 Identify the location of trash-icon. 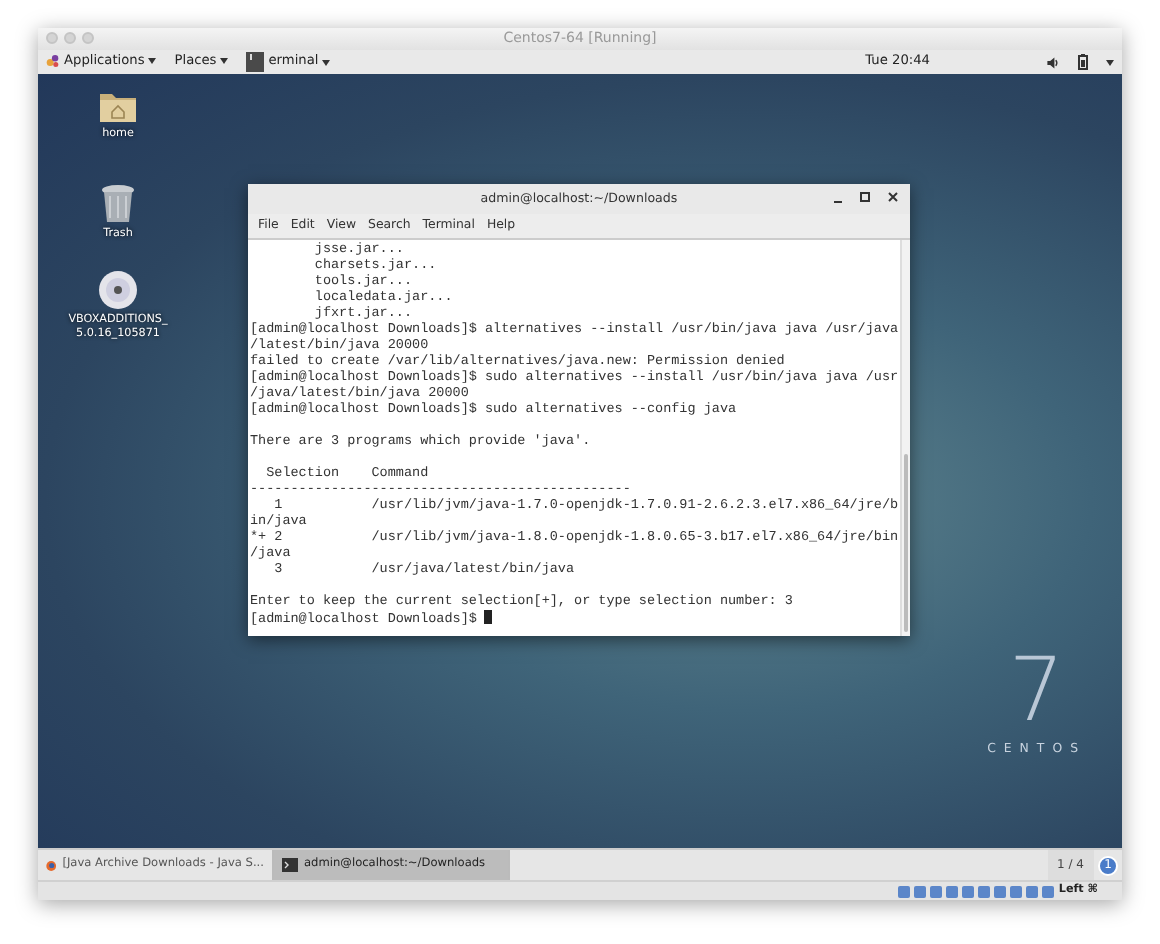
(118, 204).